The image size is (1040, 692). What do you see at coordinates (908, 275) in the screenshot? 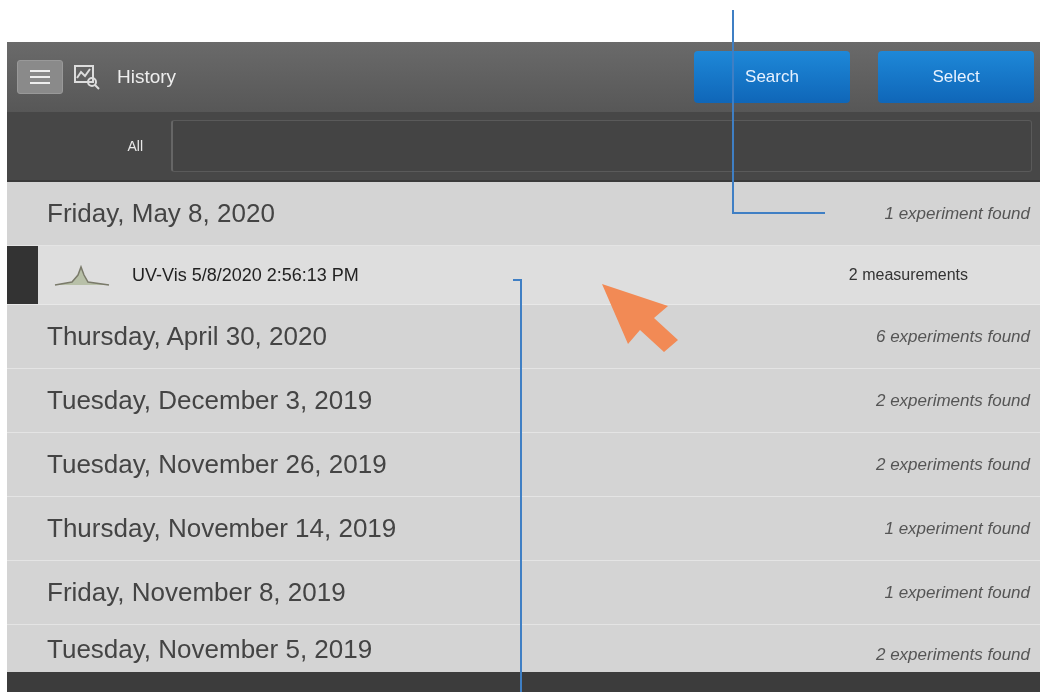
I see `measurement-count: 2 measurements` at bounding box center [908, 275].